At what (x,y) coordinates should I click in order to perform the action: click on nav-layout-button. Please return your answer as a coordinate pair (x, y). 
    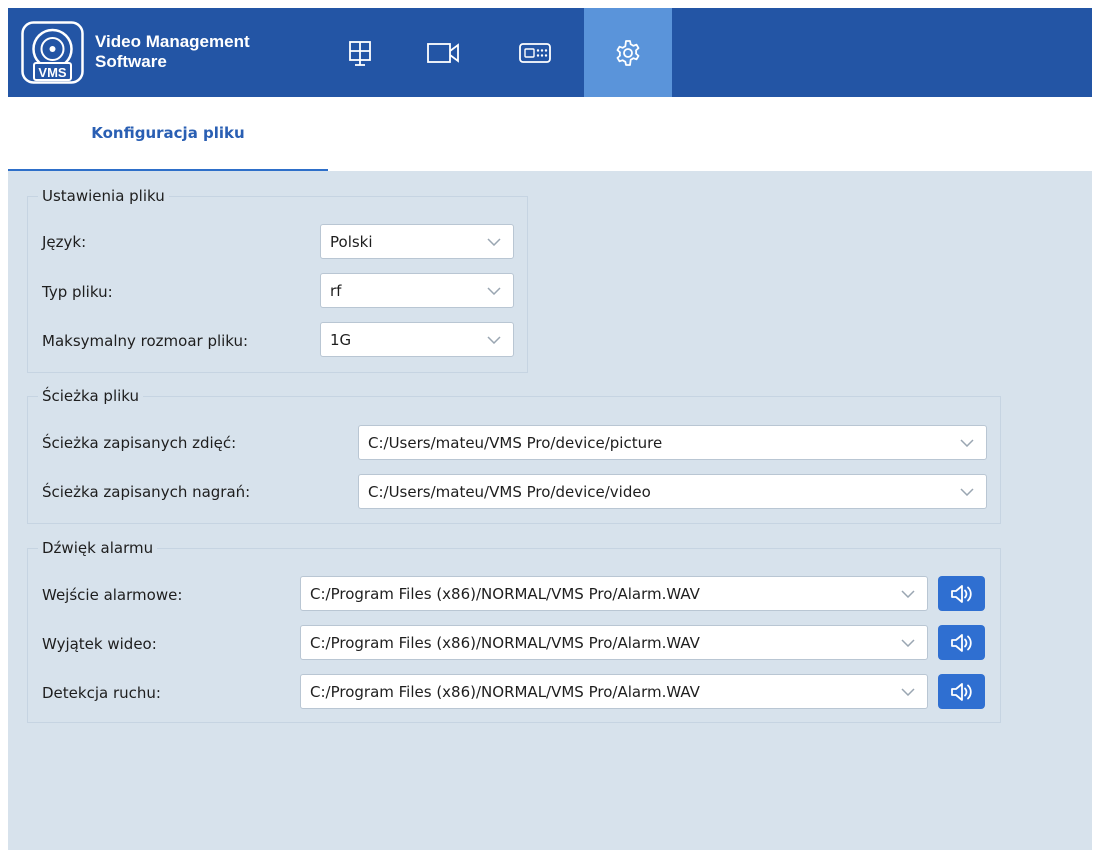
    Looking at the image, I should click on (360, 52).